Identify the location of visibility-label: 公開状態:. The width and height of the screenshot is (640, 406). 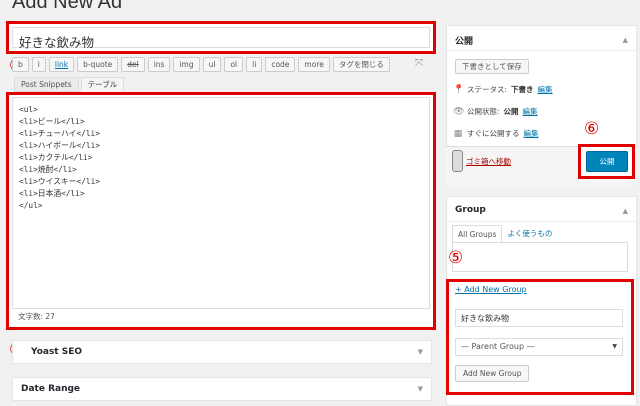
(483, 111).